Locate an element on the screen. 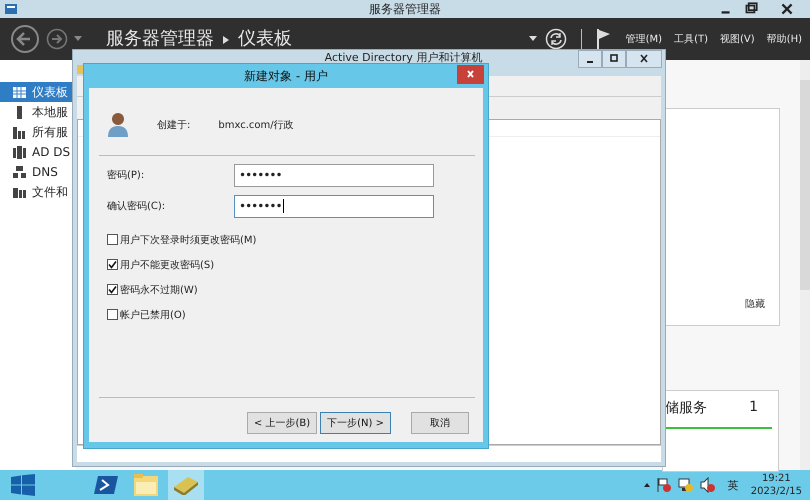  field-label: 密码(P): is located at coordinates (126, 175).